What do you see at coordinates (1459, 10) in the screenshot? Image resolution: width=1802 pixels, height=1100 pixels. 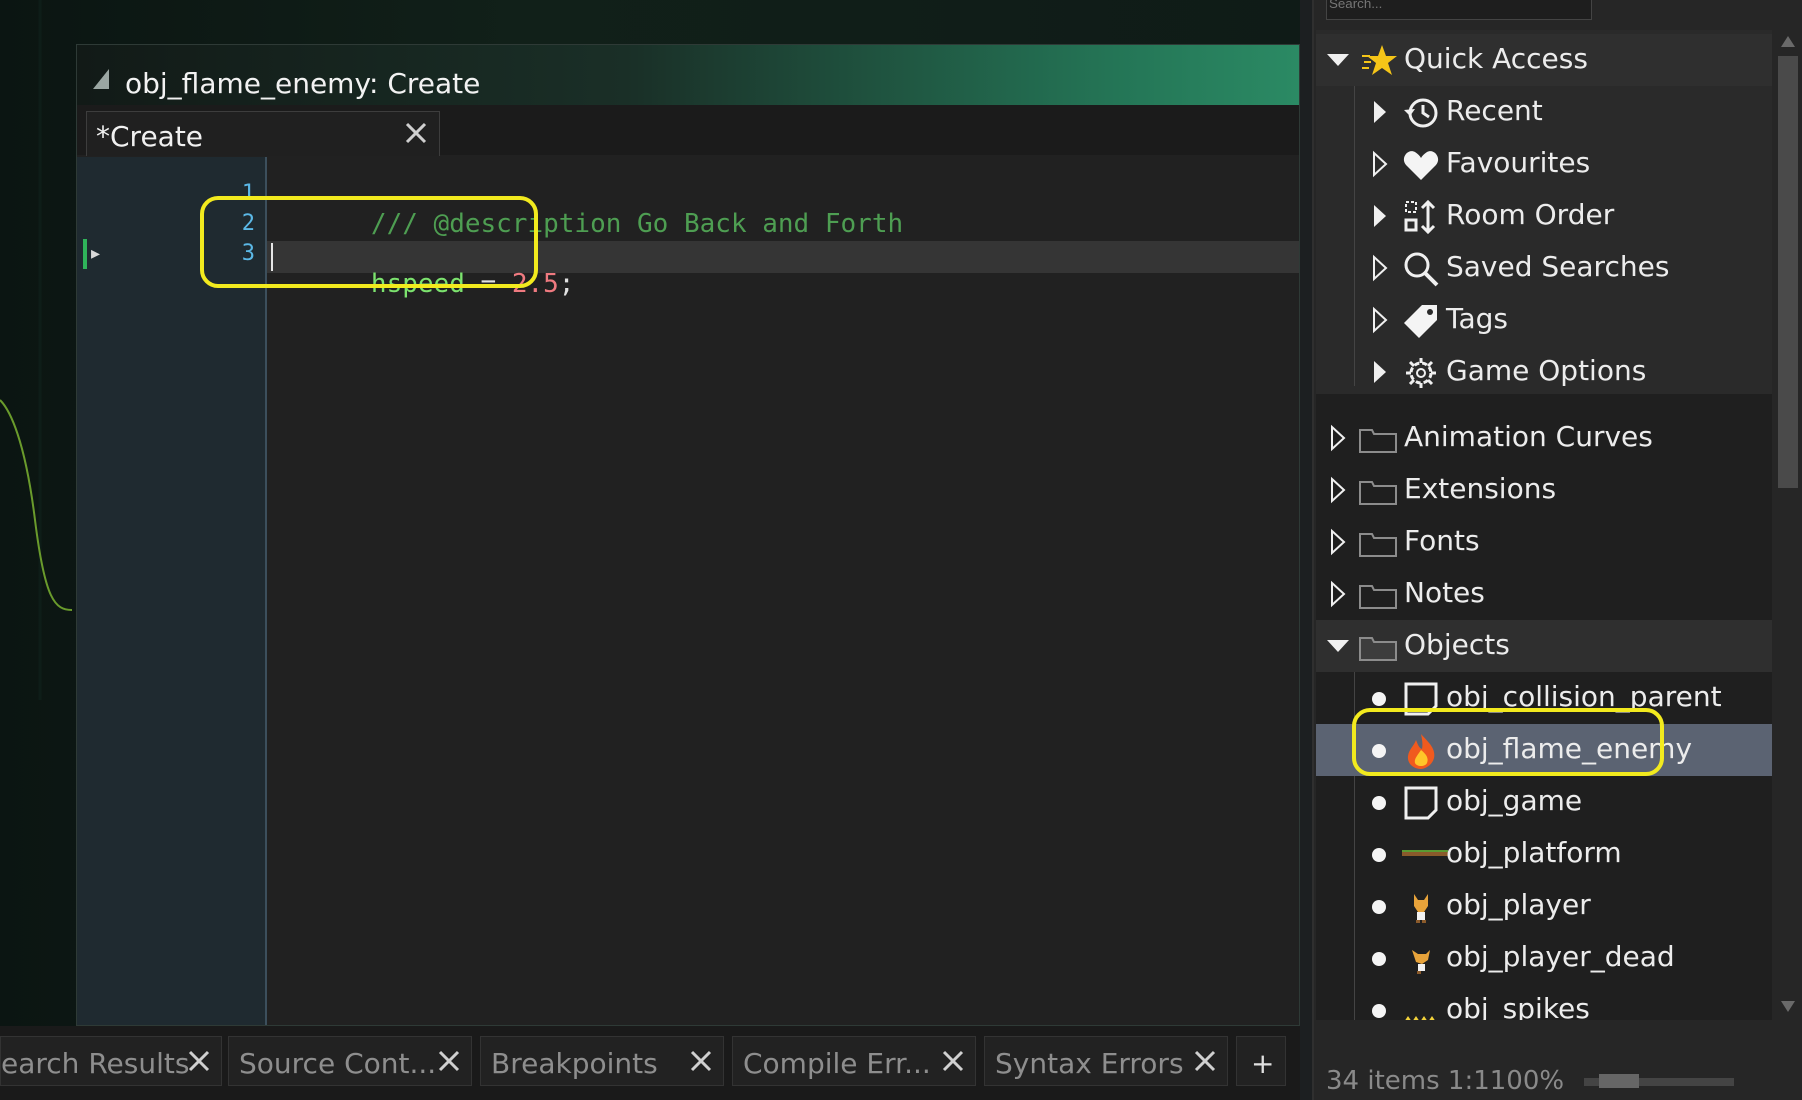 I see `search-input` at bounding box center [1459, 10].